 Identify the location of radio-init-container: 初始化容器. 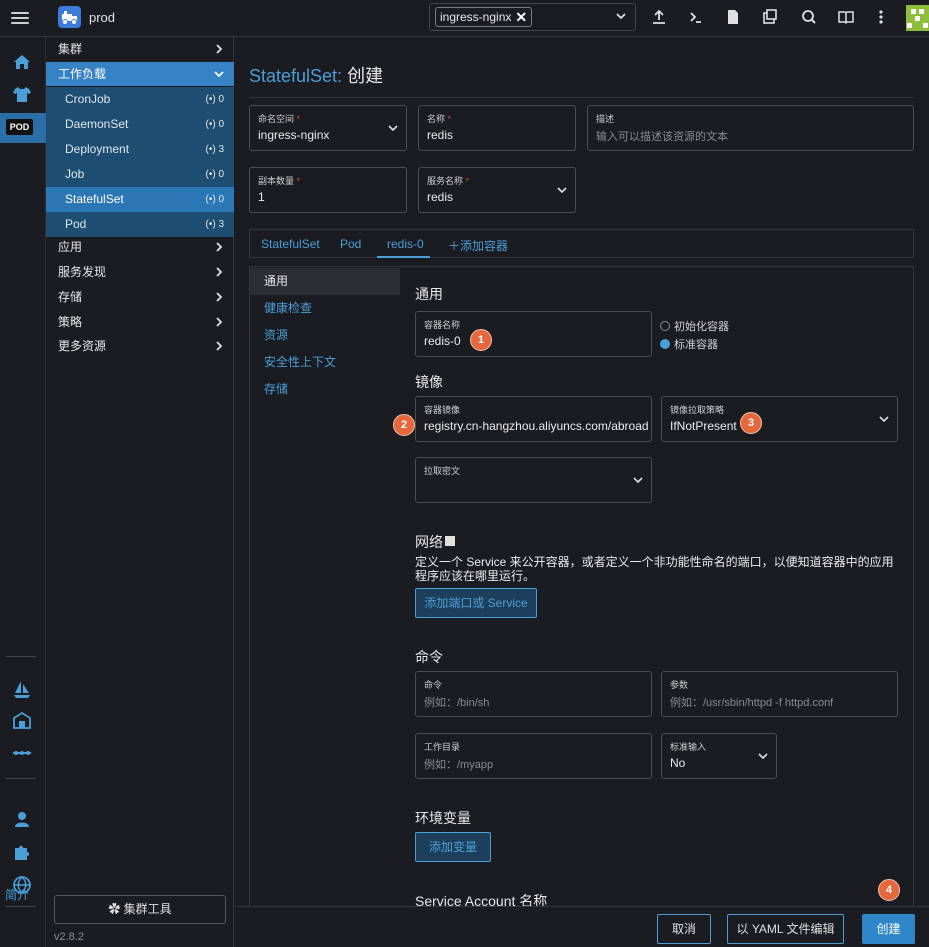
(694, 326).